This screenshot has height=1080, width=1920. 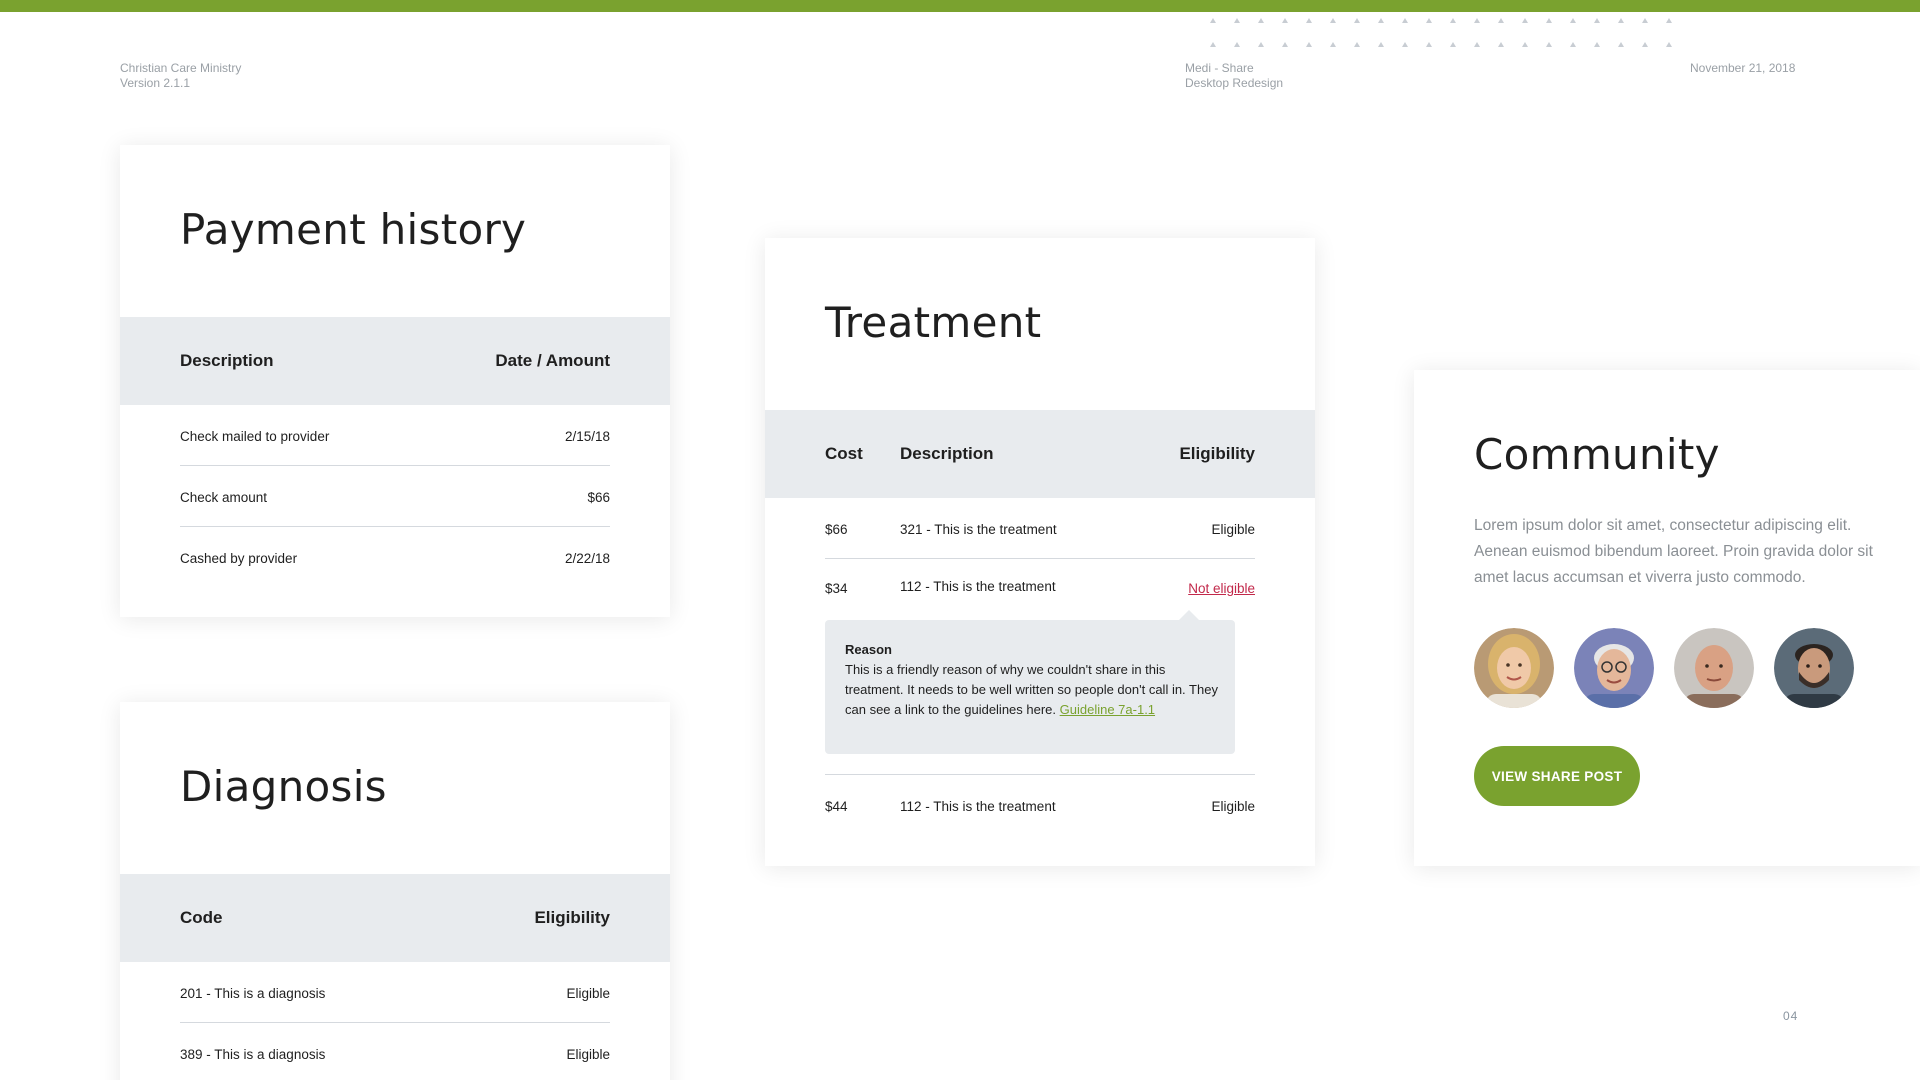 What do you see at coordinates (180, 76) in the screenshot?
I see `header-client-info: Christian Care Ministry Version 2.1.1` at bounding box center [180, 76].